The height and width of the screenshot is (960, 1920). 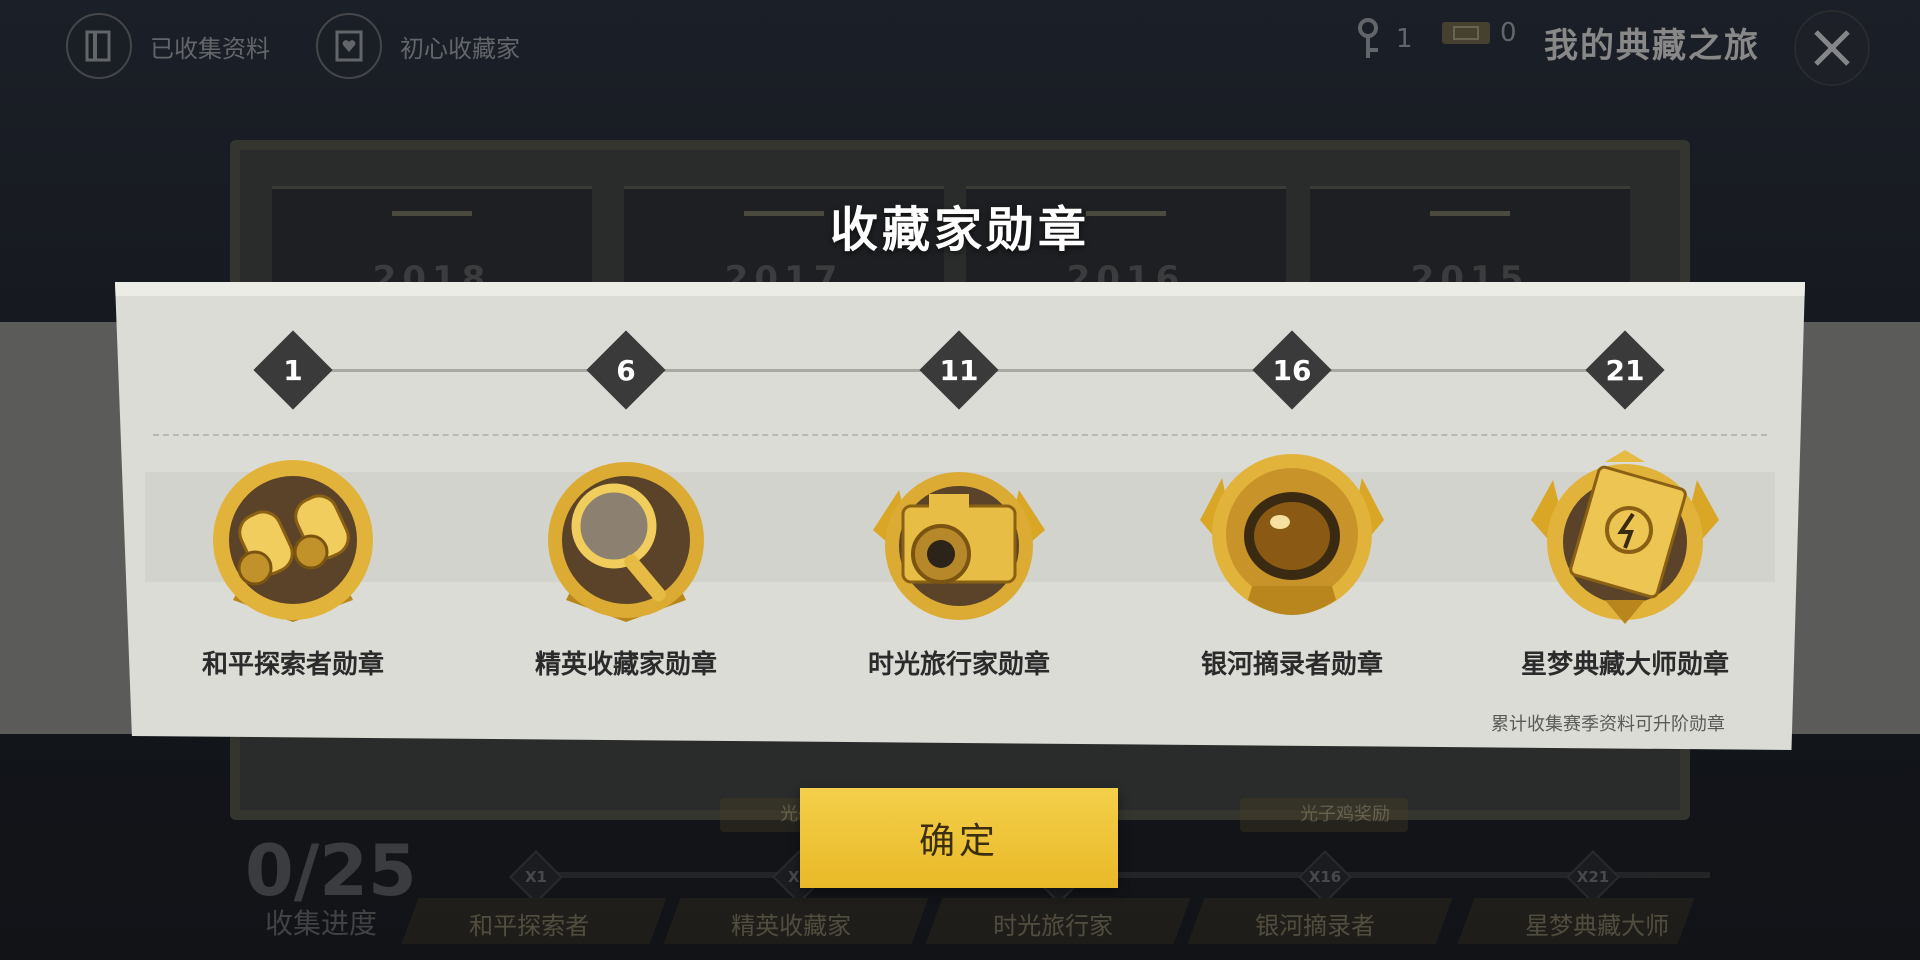 I want to click on journey-title: 我的典藏之旅, so click(x=1652, y=46).